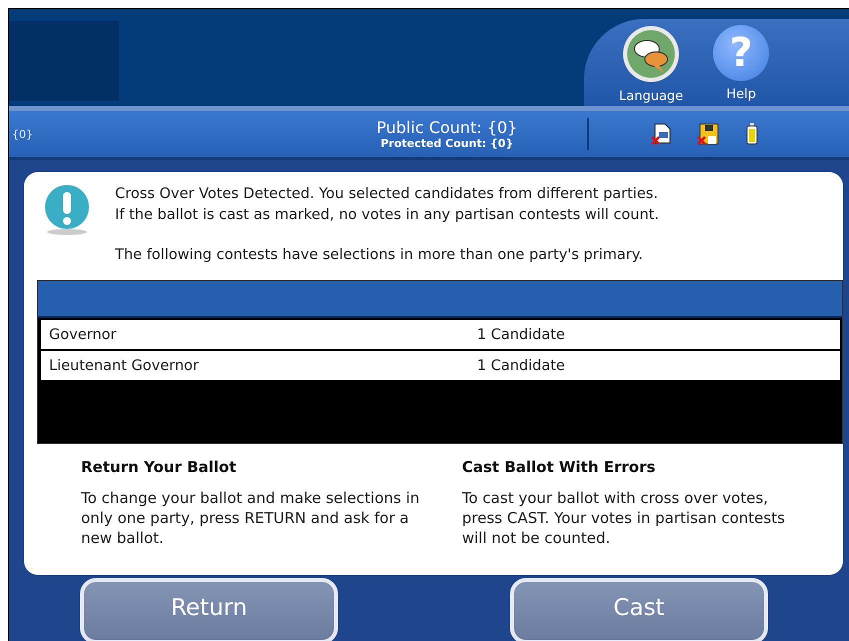 This screenshot has width=849, height=641. Describe the element at coordinates (709, 134) in the screenshot. I see `disk-error-icon` at that location.